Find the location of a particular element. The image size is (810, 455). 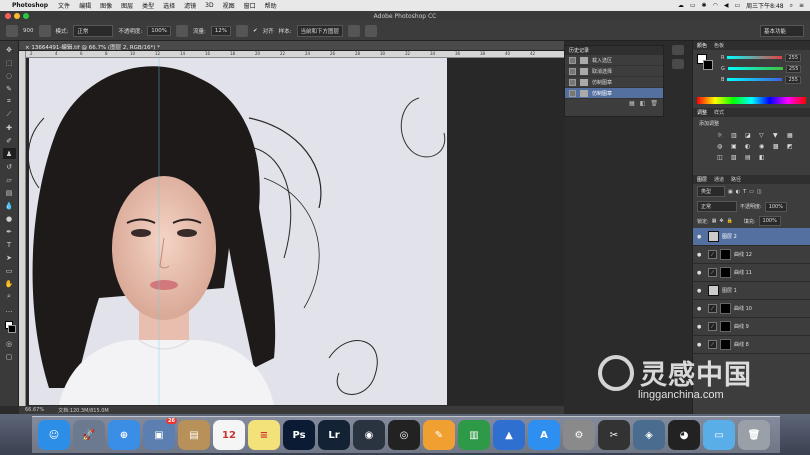

airbrush-icon is located at coordinates (242, 30).